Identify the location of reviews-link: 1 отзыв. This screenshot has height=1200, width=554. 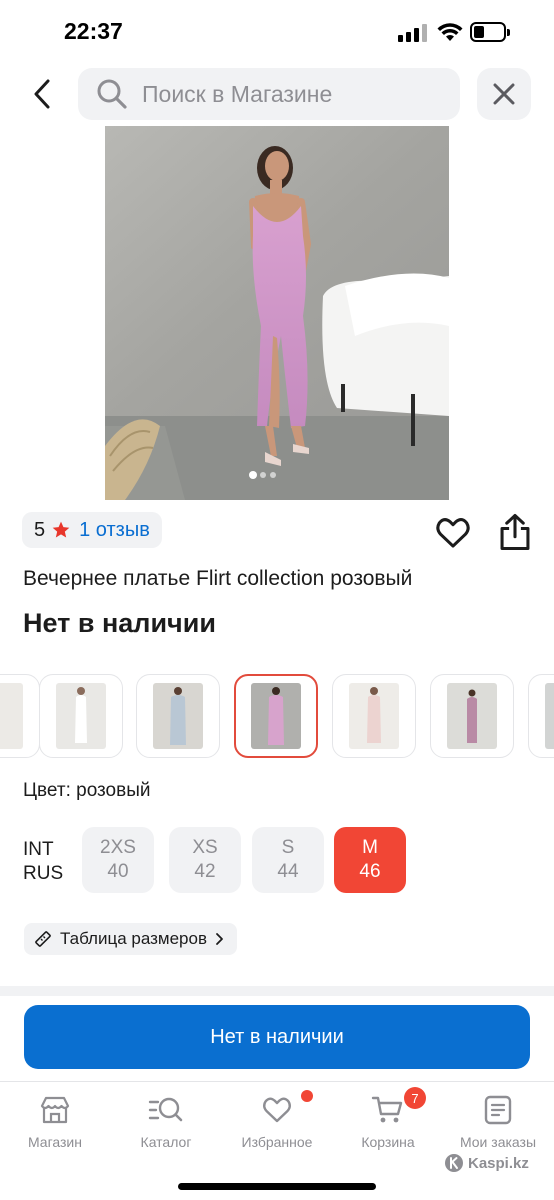
(114, 530).